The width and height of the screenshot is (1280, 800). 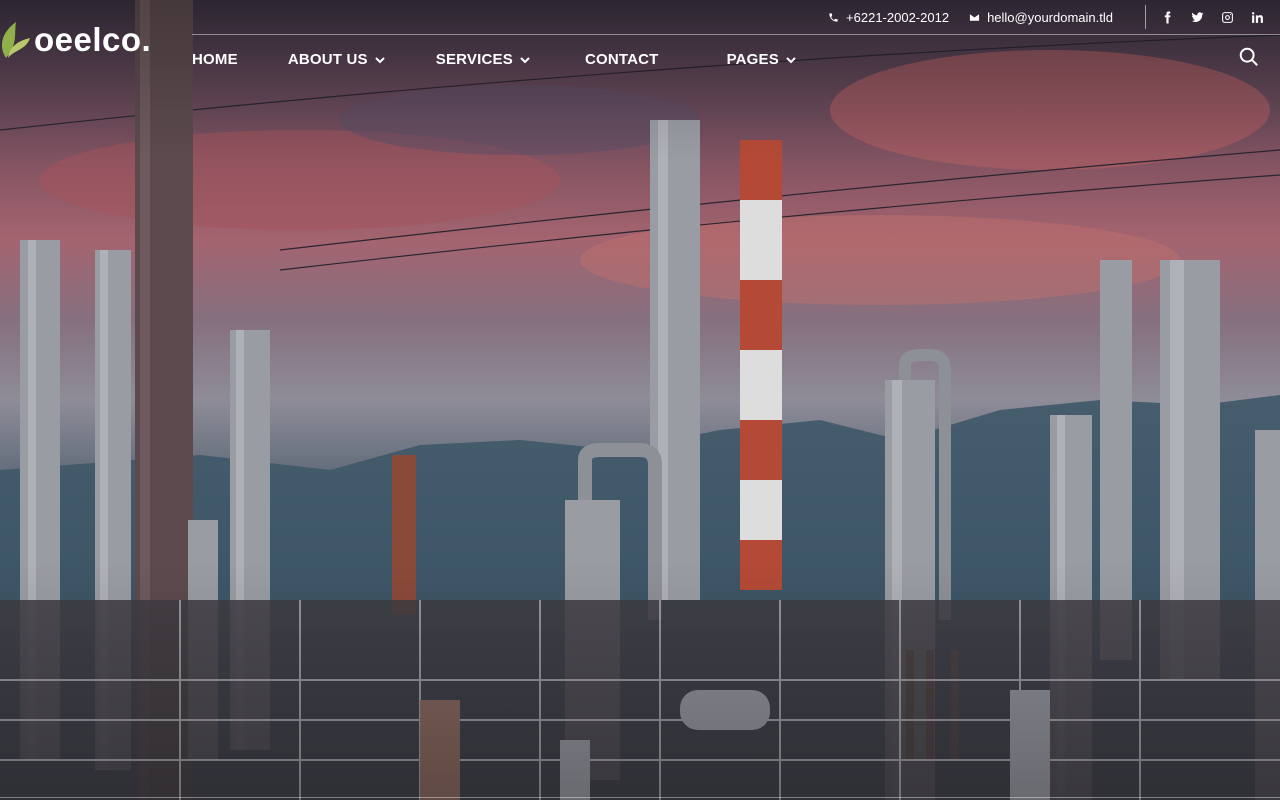 I want to click on phone-link: +6221-2002-2012, so click(x=888, y=17).